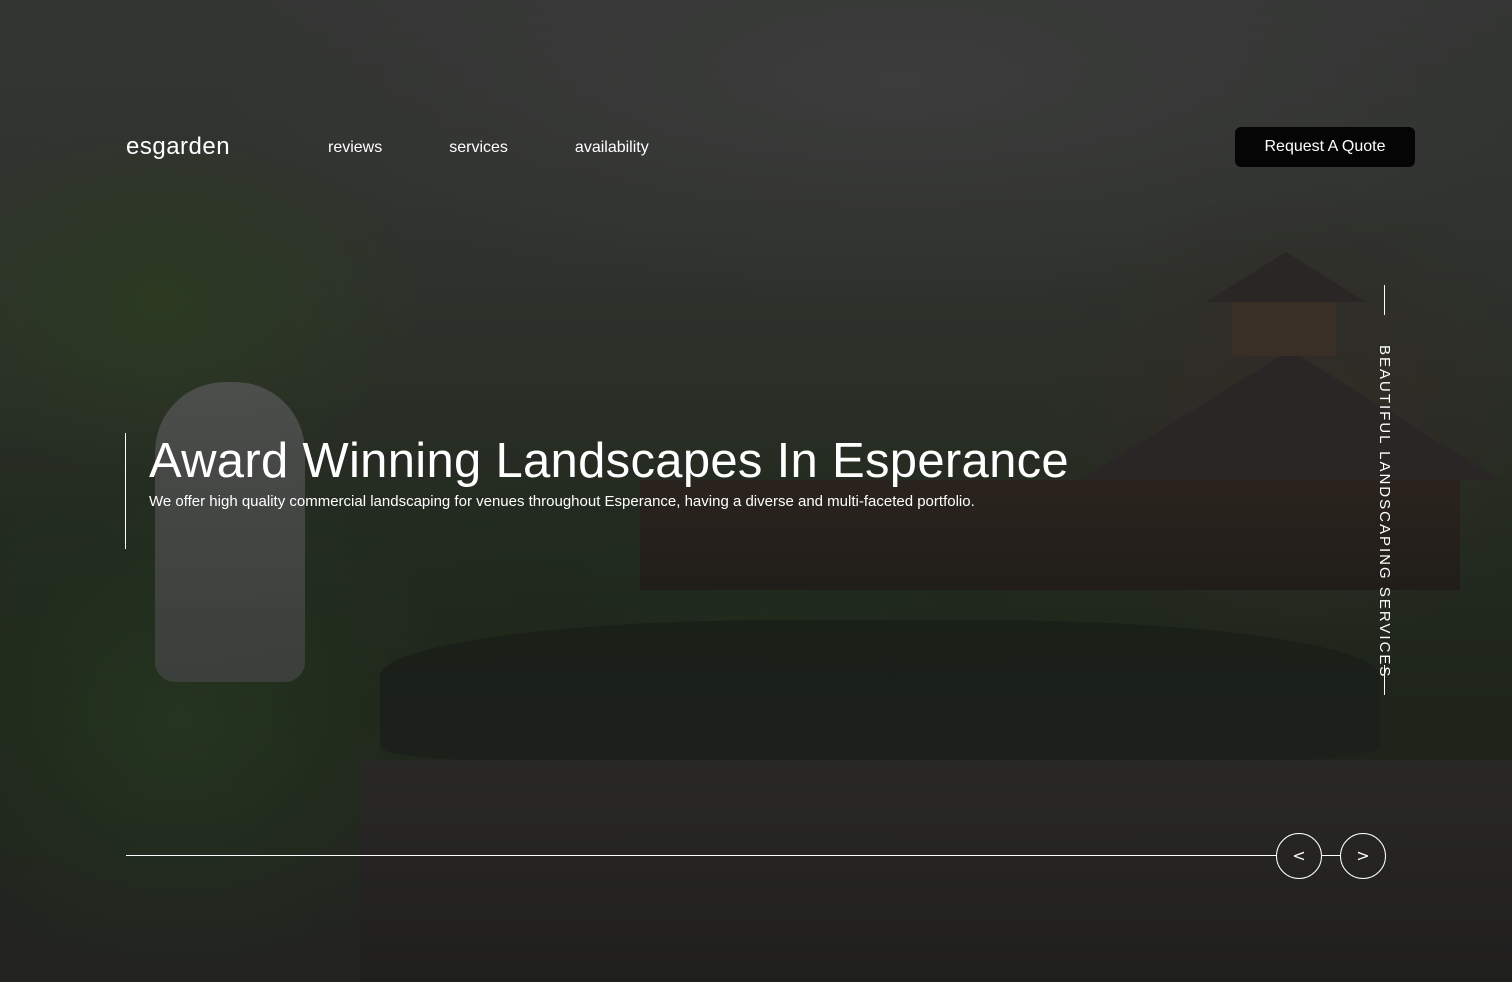 This screenshot has height=982, width=1512. What do you see at coordinates (1299, 856) in the screenshot?
I see `slider-prev-button: <` at bounding box center [1299, 856].